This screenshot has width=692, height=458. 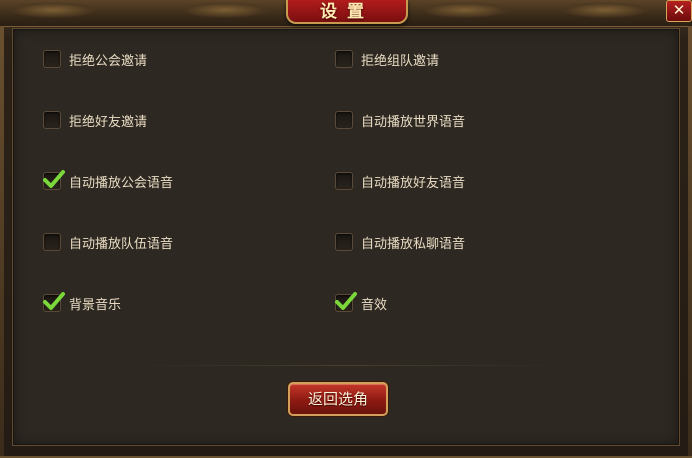 I want to click on option-label: 自动播放公会语音, so click(x=121, y=183).